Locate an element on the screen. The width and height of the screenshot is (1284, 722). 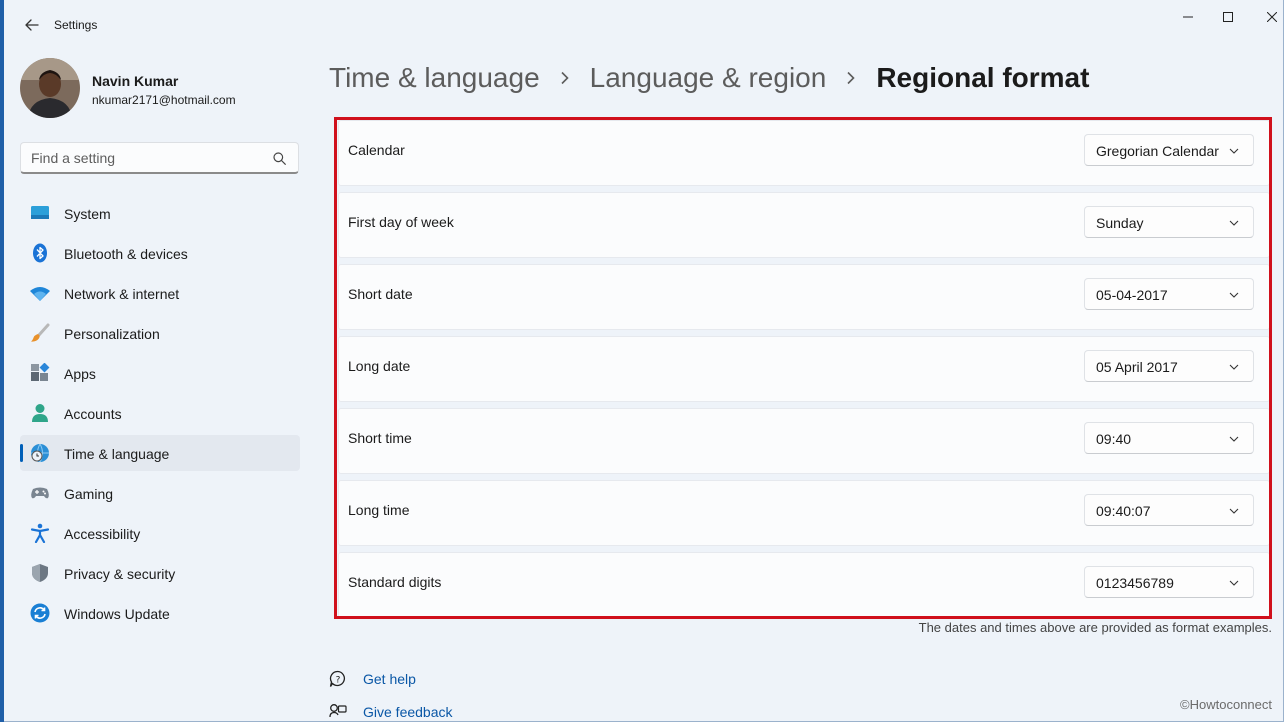
sidebar-item-label: Bluetooth & devices is located at coordinates (126, 254).